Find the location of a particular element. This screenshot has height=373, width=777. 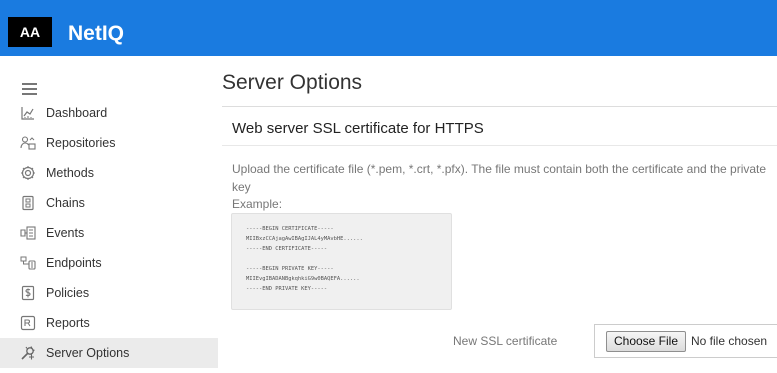

sidebar-item-repositories: Repositories is located at coordinates (109, 143).